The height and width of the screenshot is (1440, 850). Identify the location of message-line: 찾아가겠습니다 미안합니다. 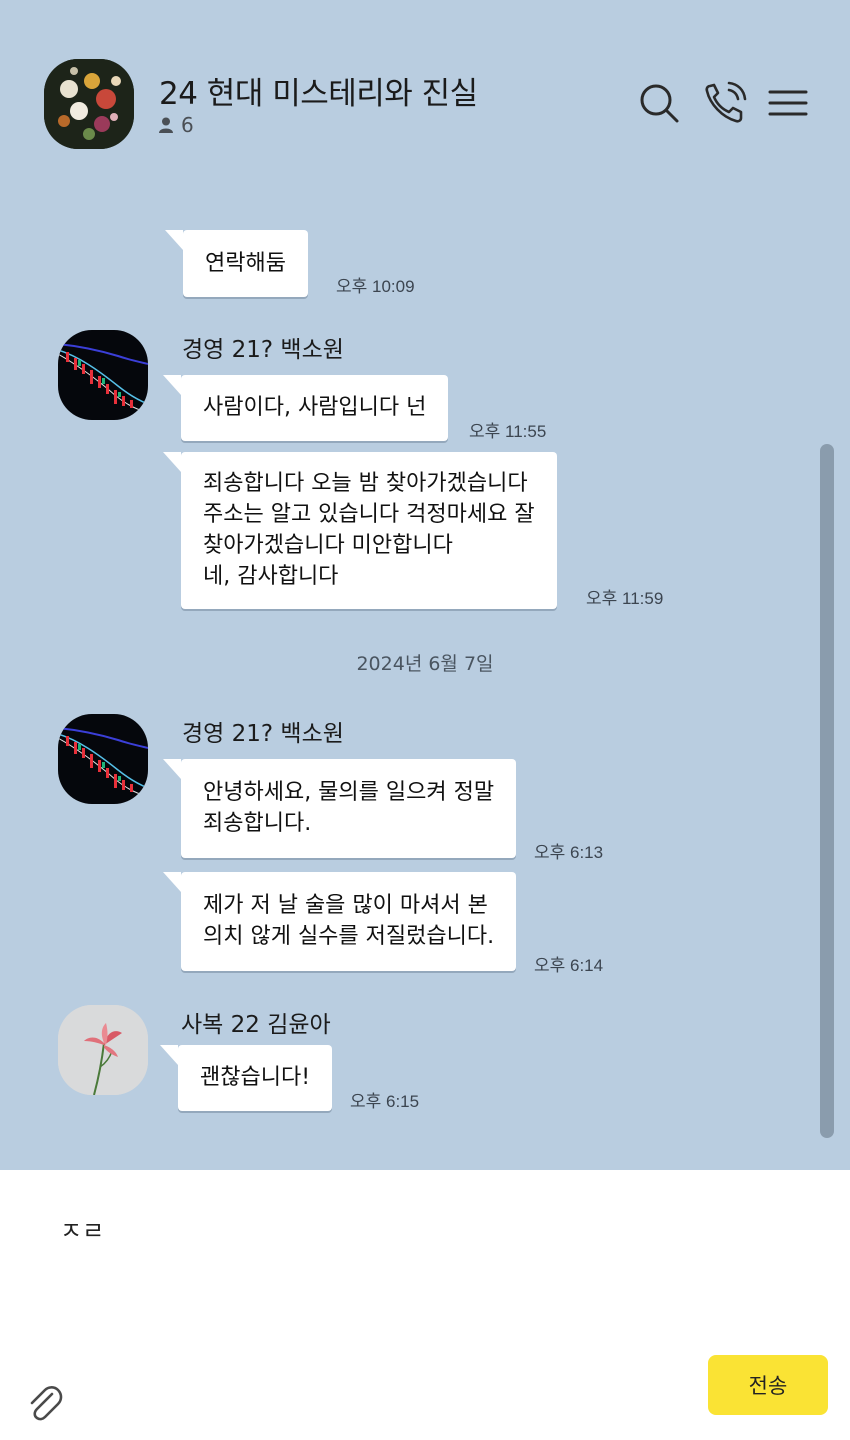
(328, 545).